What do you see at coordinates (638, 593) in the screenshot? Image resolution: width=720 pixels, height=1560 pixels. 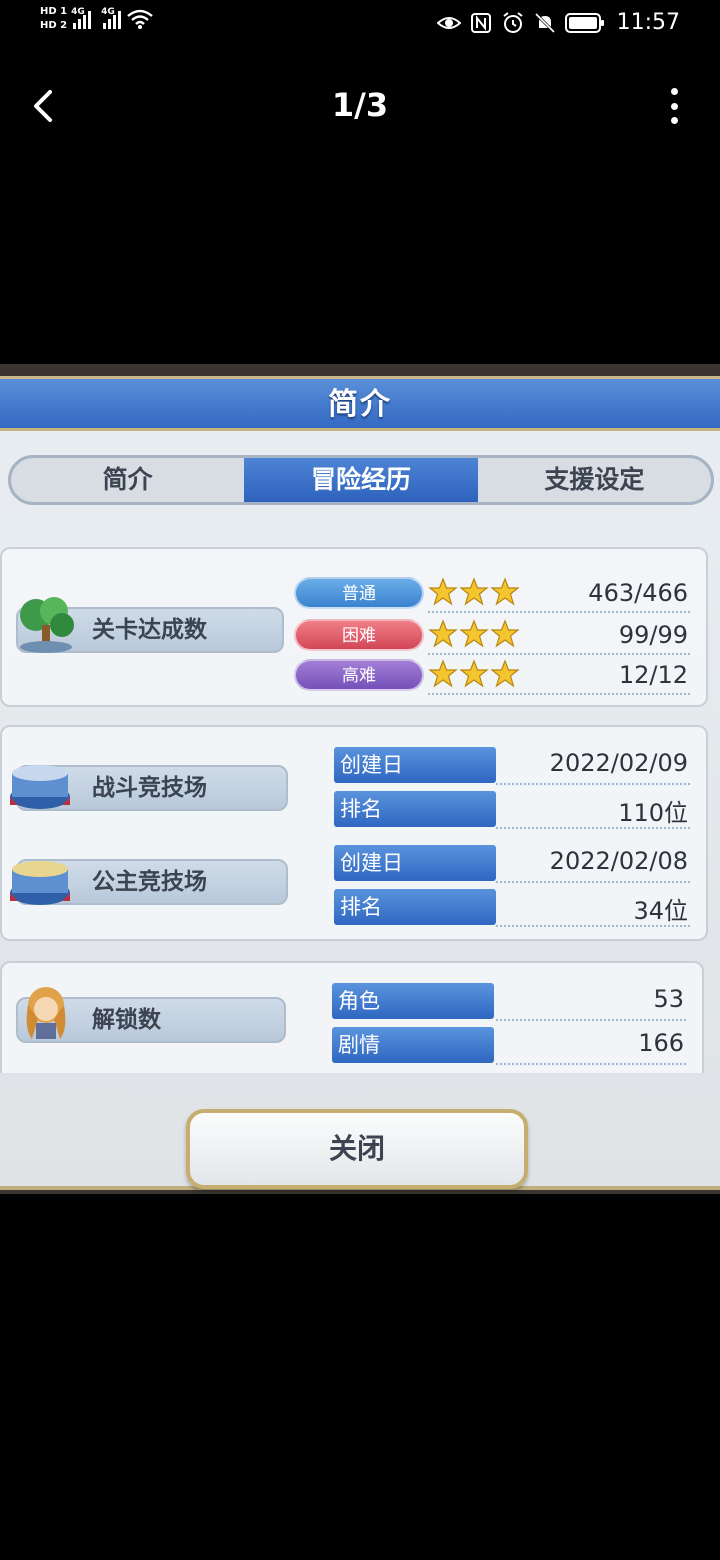 I see `stage-normal-value: 463/466` at bounding box center [638, 593].